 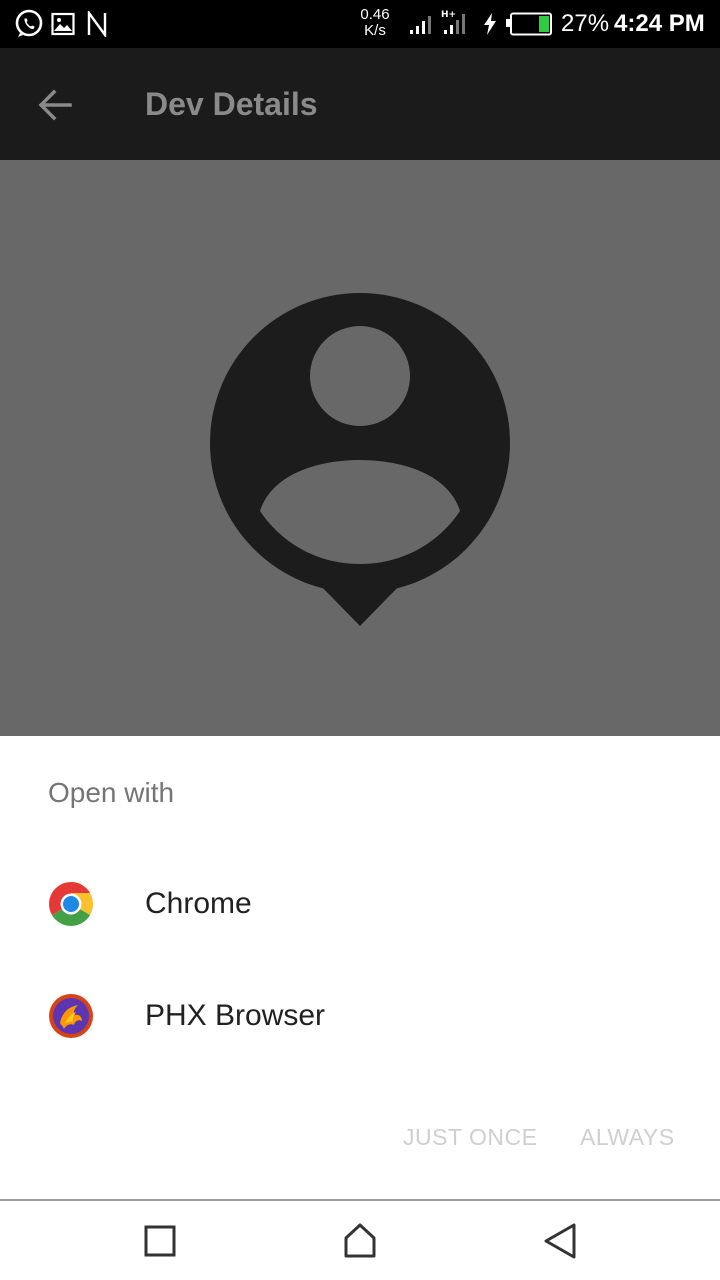 I want to click on app-bar: Dev Details, so click(x=360, y=104).